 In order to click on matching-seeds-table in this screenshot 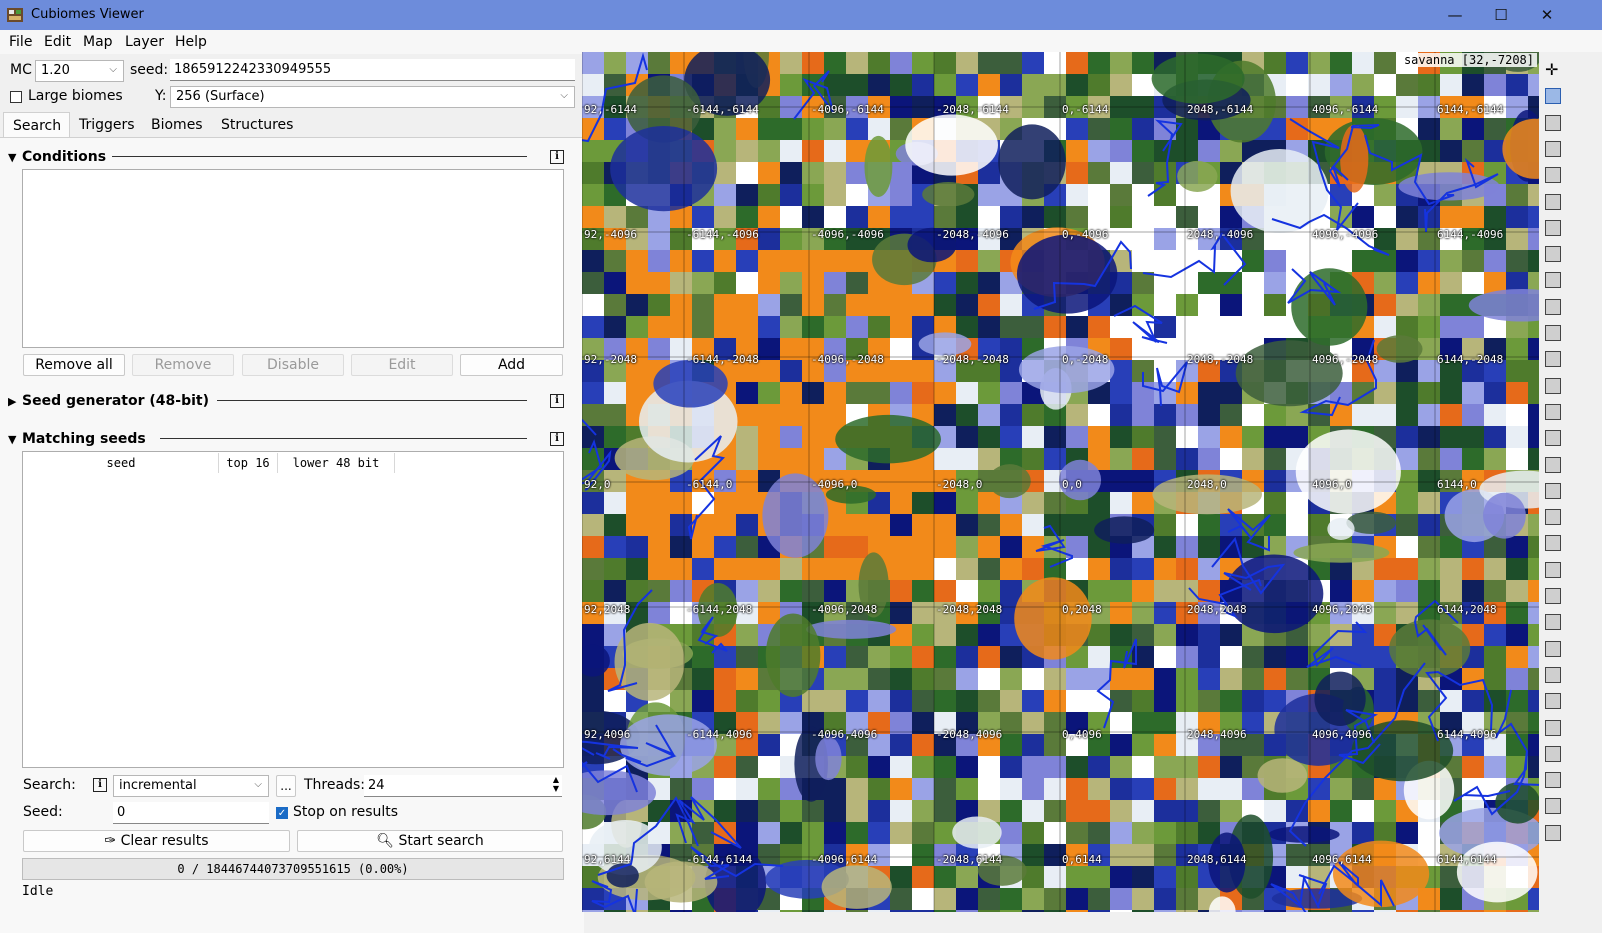, I will do `click(293, 609)`.